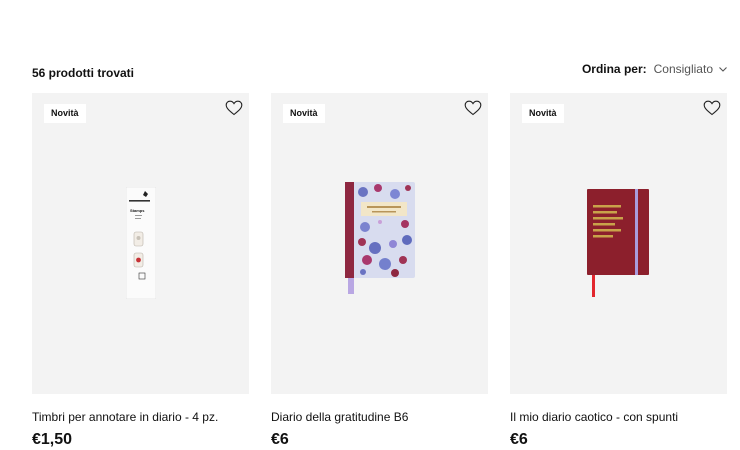 Image resolution: width=740 pixels, height=450 pixels. What do you see at coordinates (83, 73) in the screenshot?
I see `result-count: 56 prodotti trovati` at bounding box center [83, 73].